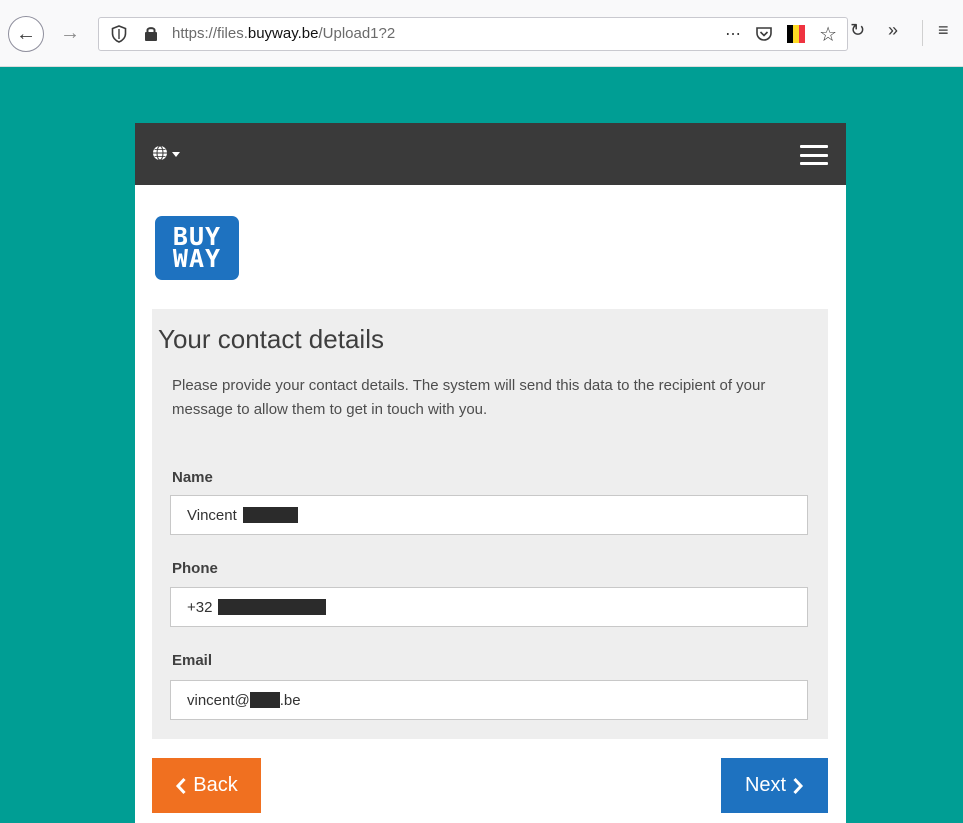 The height and width of the screenshot is (823, 963). What do you see at coordinates (893, 30) in the screenshot?
I see `overflow-icon: »` at bounding box center [893, 30].